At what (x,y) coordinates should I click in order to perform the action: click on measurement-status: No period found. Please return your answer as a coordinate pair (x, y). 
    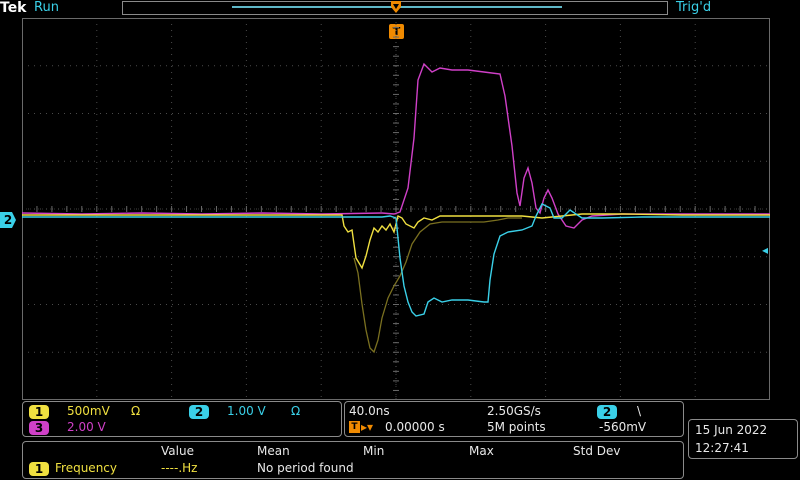
    Looking at the image, I should click on (305, 468).